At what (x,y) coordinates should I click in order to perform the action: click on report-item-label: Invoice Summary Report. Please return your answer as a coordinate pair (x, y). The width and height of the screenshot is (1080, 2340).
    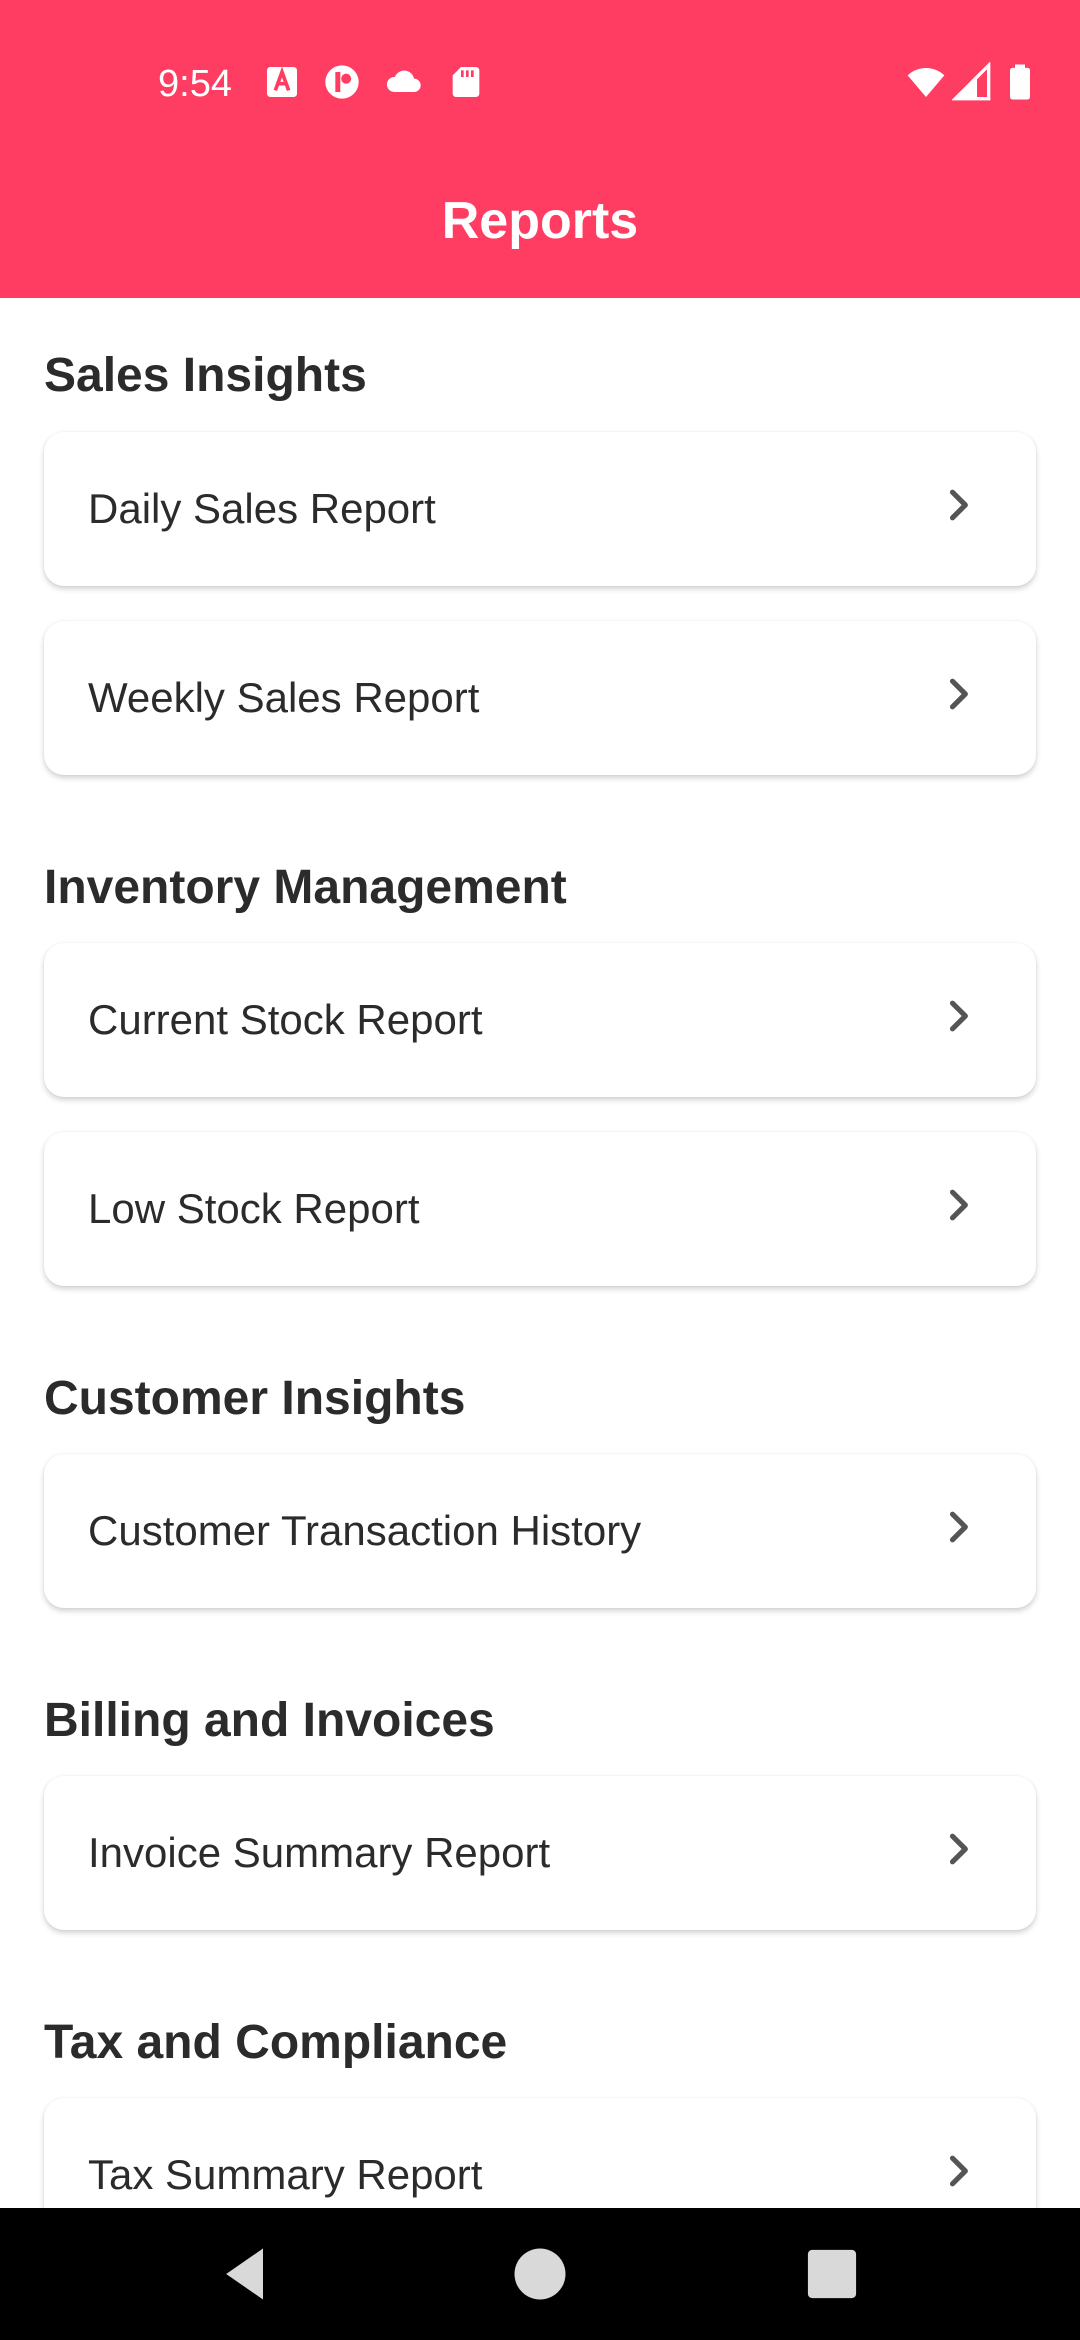
    Looking at the image, I should click on (319, 1852).